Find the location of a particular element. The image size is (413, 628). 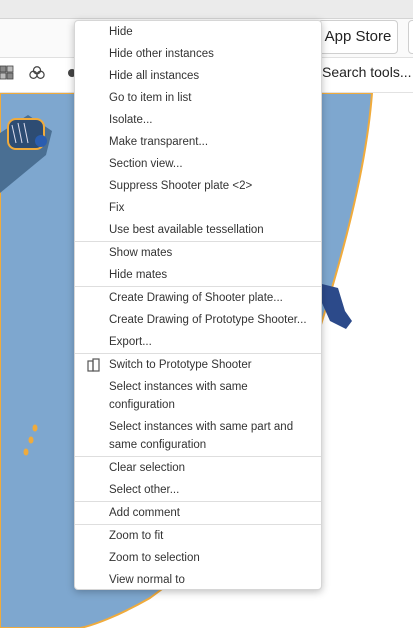

menu-item-hide-all-instances: Hide all instances is located at coordinates (214, 76).